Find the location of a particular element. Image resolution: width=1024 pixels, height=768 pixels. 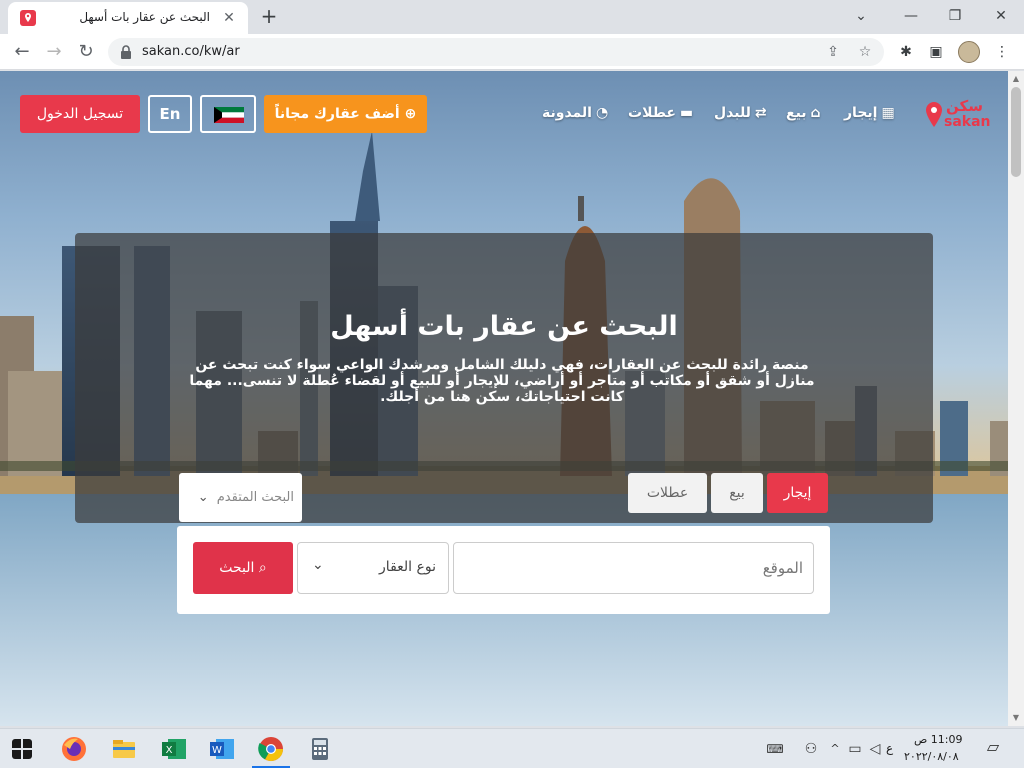

windows-start-icon is located at coordinates (22, 749).